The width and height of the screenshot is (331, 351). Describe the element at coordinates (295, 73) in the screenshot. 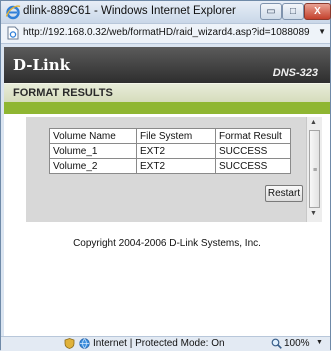

I see `model-name: DNS-323` at that location.